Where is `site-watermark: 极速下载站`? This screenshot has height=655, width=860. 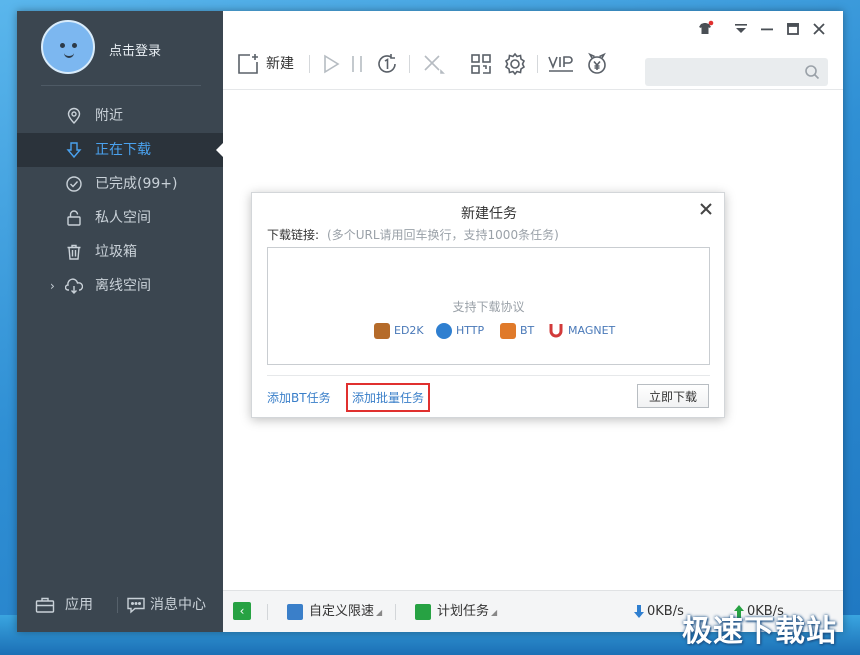 site-watermark: 极速下载站 is located at coordinates (759, 631).